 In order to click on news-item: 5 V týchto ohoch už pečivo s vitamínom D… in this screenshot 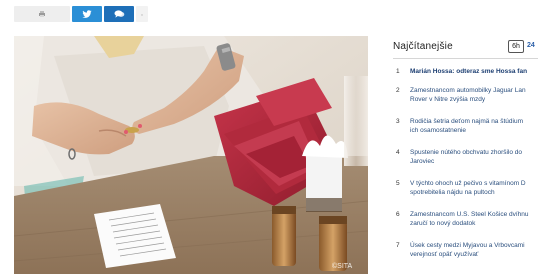, I will do `click(465, 188)`.